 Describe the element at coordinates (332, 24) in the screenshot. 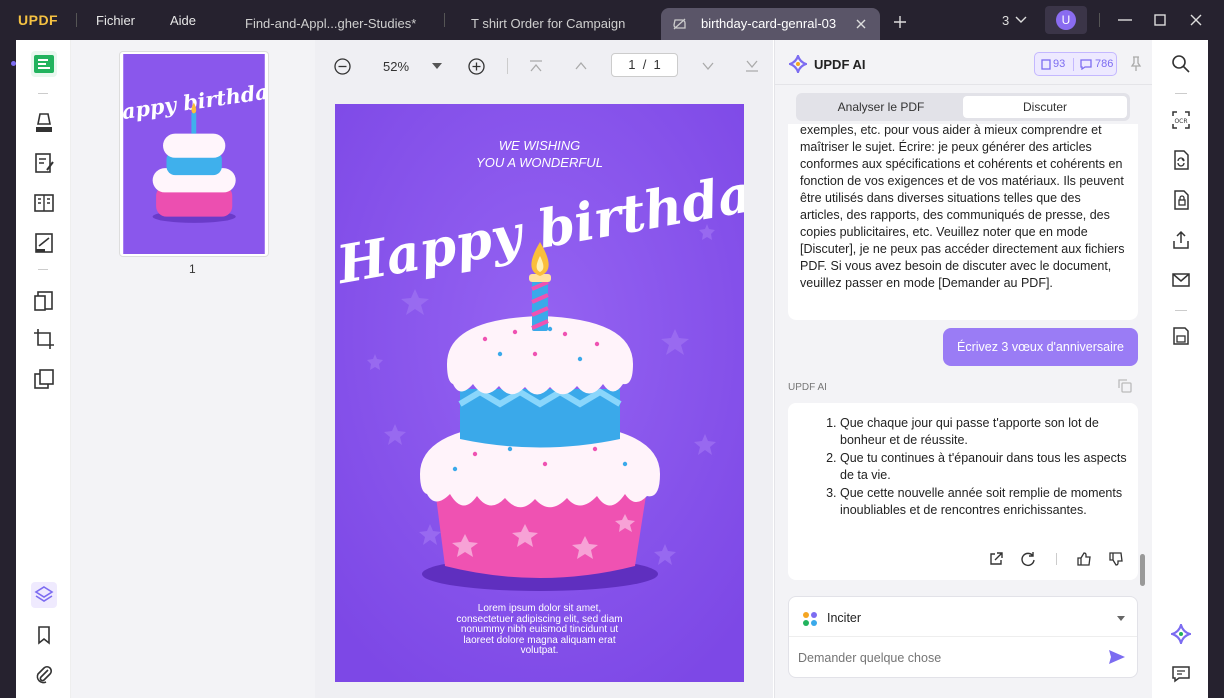

I see `tab-document-1: Find-and-Appl...gher-Studies*` at that location.